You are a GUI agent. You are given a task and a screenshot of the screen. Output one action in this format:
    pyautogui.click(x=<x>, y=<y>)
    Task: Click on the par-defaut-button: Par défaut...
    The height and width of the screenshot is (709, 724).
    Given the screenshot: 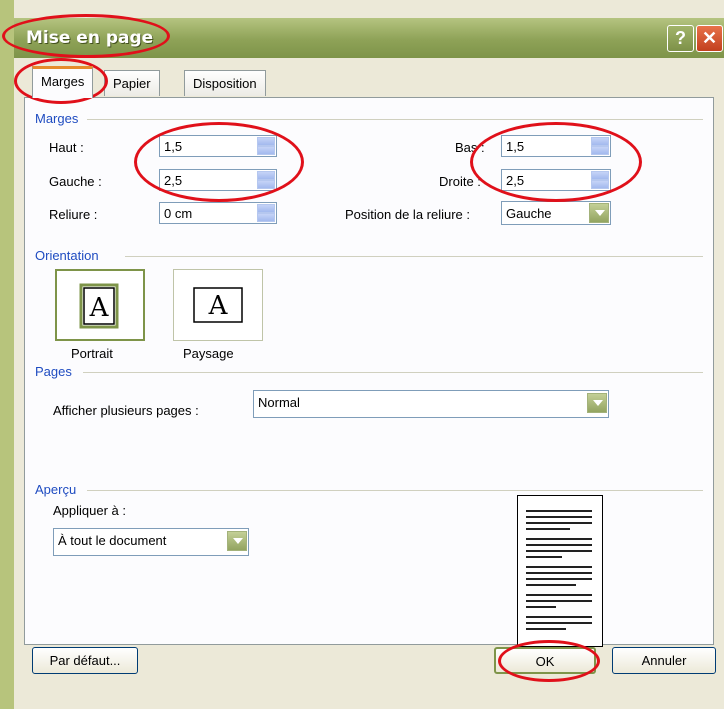 What is the action you would take?
    pyautogui.click(x=85, y=660)
    